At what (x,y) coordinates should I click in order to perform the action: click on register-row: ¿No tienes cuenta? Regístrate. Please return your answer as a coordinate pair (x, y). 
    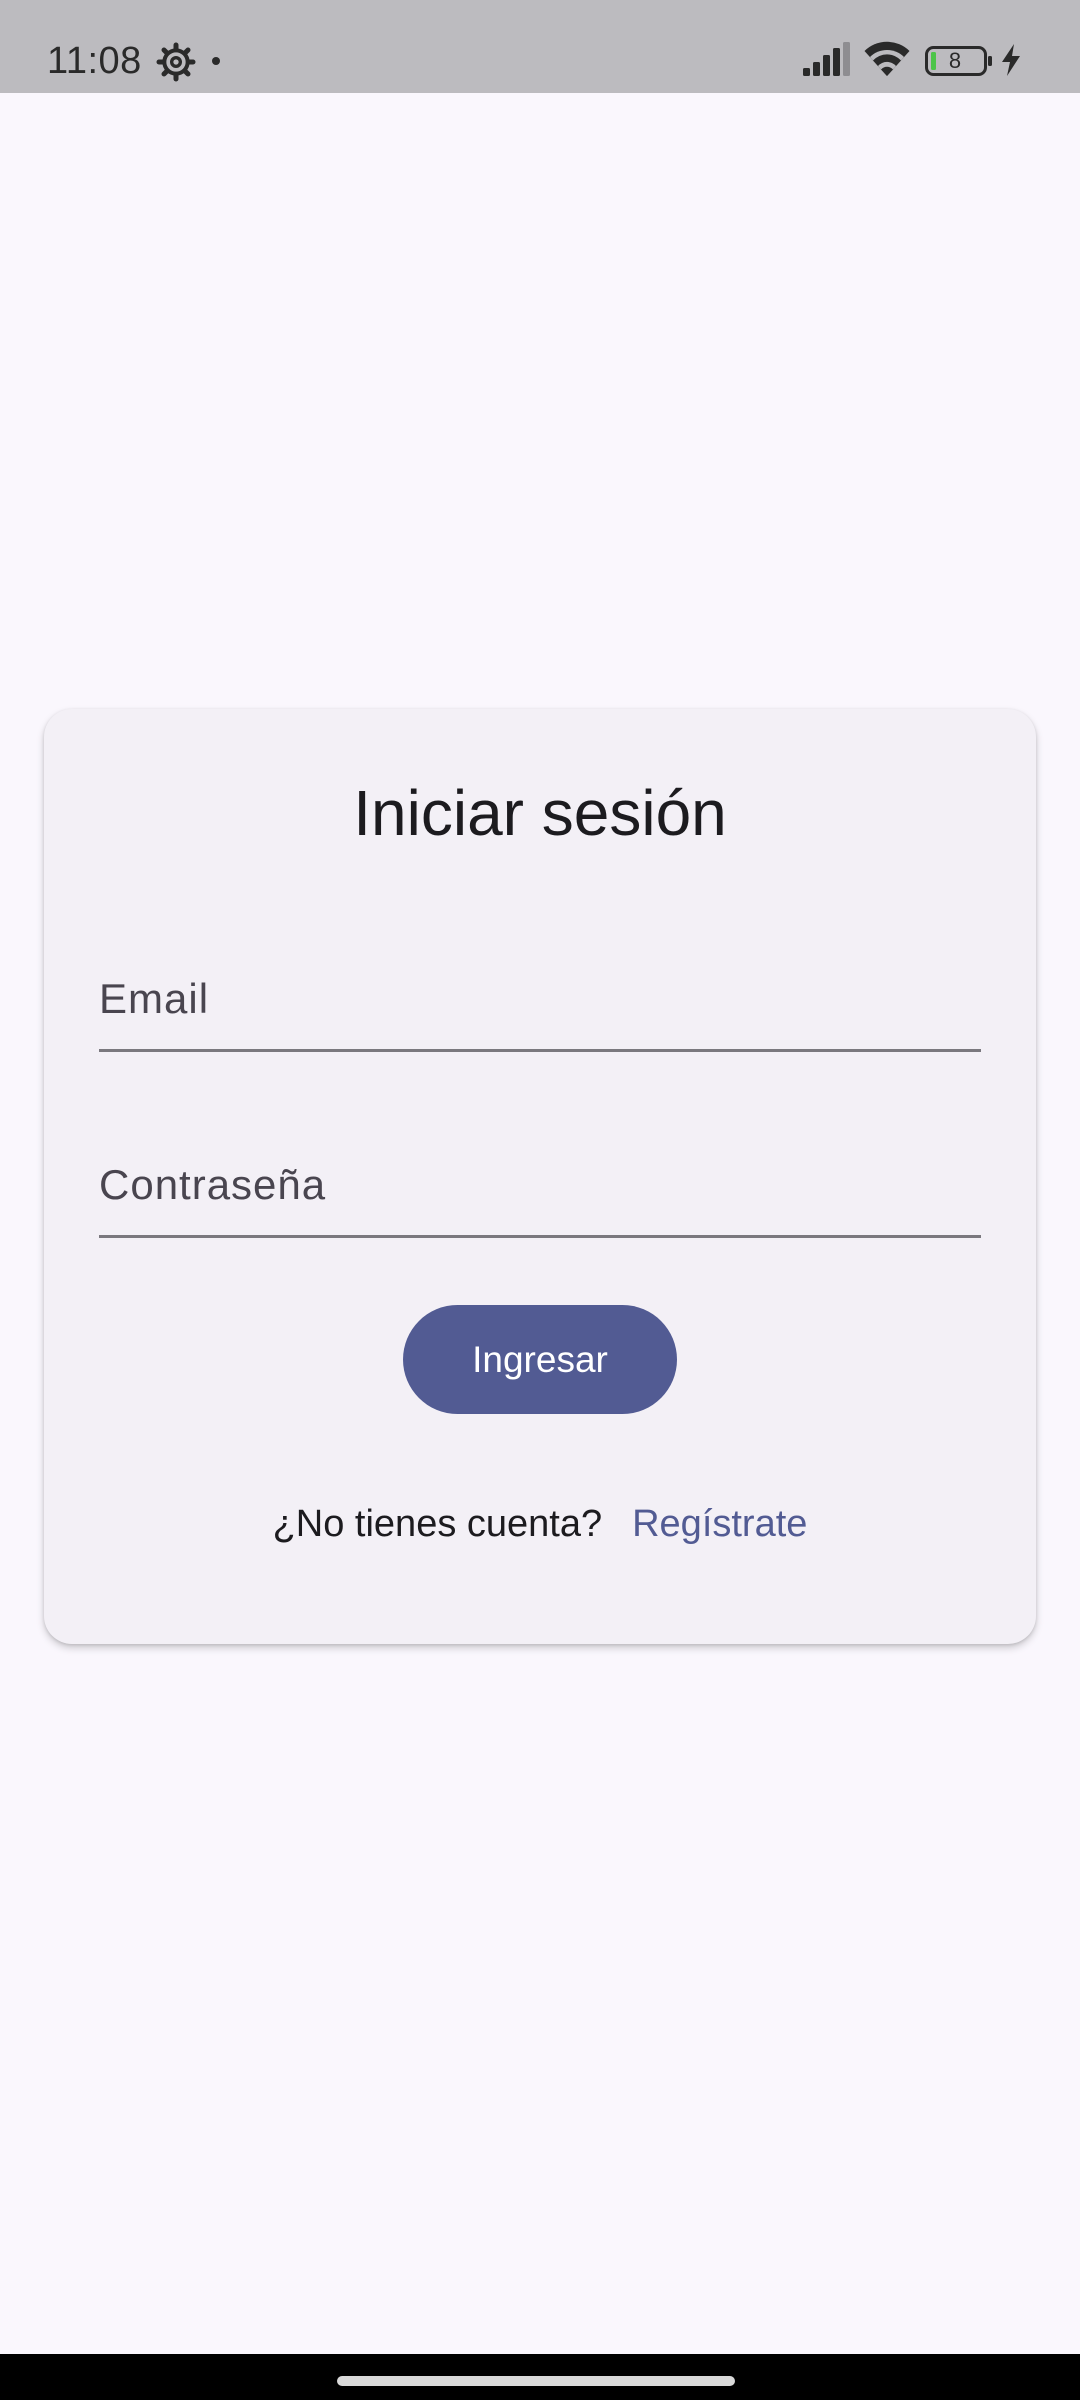
    Looking at the image, I should click on (540, 1524).